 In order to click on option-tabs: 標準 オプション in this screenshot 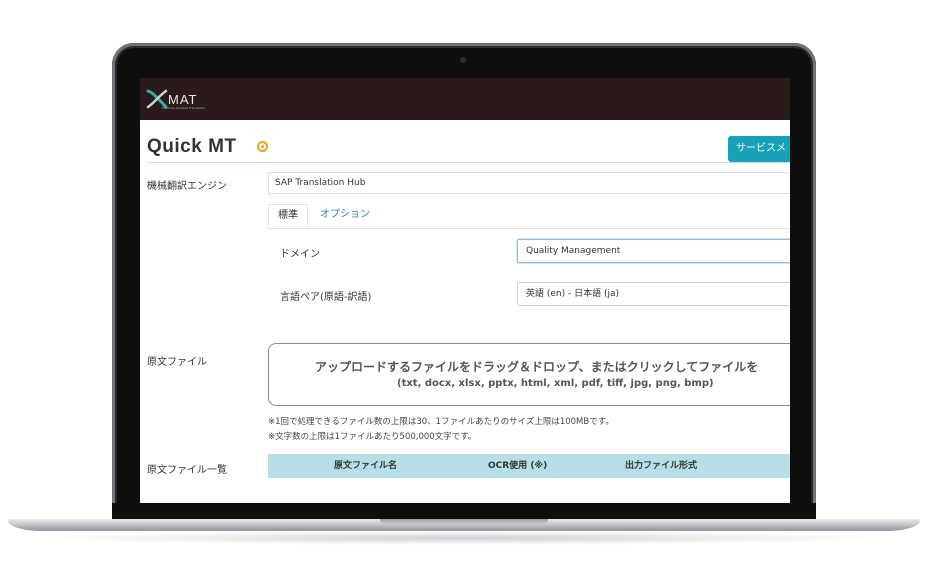, I will do `click(529, 216)`.